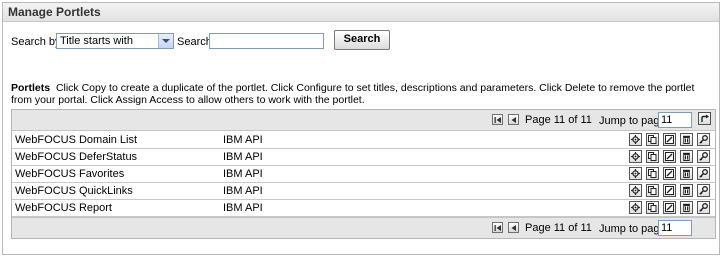  What do you see at coordinates (363, 120) in the screenshot?
I see `pager-top: Page 11 of 11 Jump to page:` at bounding box center [363, 120].